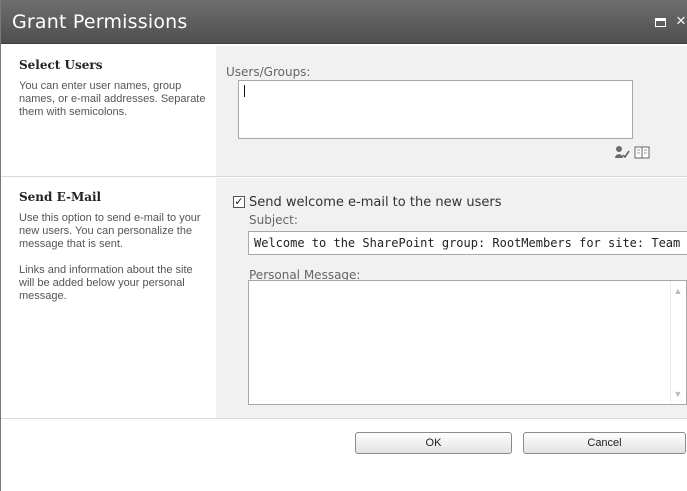  What do you see at coordinates (60, 197) in the screenshot?
I see `send-email-heading: Send E-Mail` at bounding box center [60, 197].